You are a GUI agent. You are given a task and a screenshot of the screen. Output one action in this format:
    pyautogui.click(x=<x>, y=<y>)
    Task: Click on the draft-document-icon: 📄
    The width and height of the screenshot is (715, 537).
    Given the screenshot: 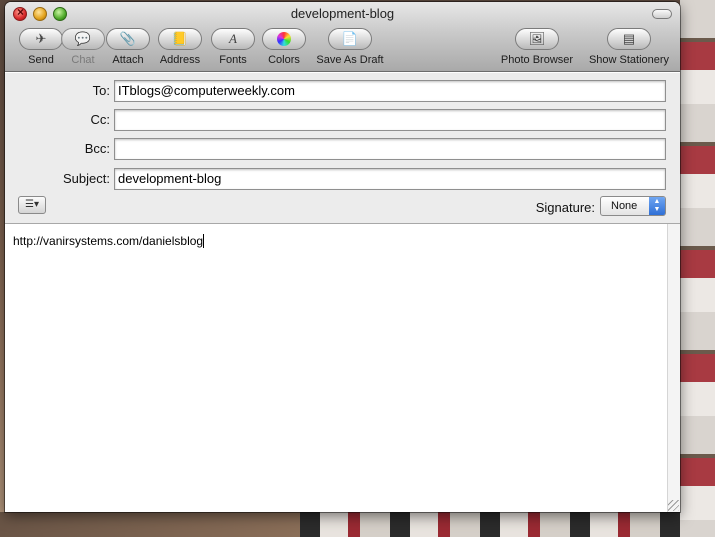 What is the action you would take?
    pyautogui.click(x=350, y=39)
    